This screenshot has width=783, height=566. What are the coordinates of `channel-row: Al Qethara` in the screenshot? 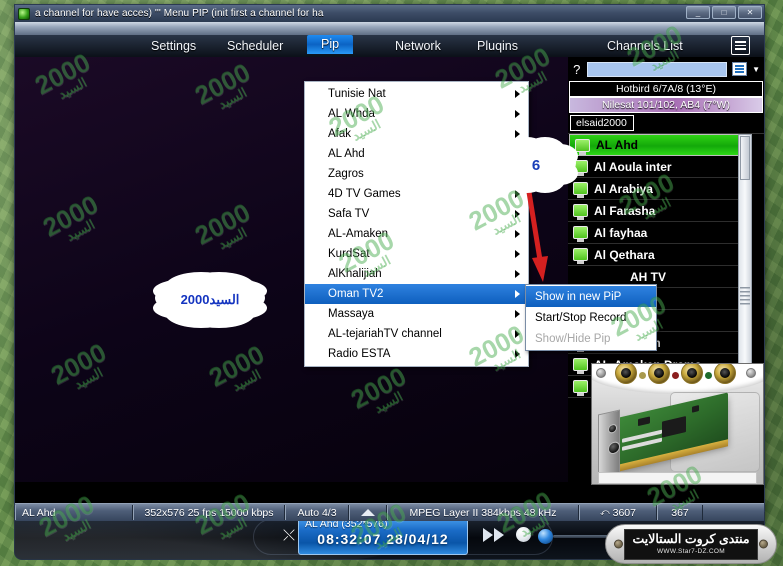 It's located at (658, 255).